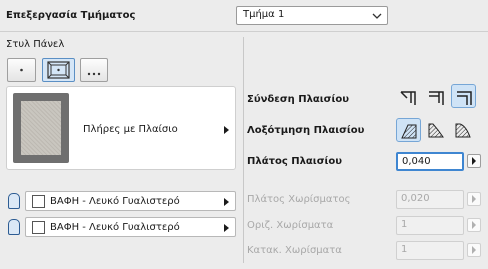  I want to click on vertical-grooves-stepper, so click(474, 250).